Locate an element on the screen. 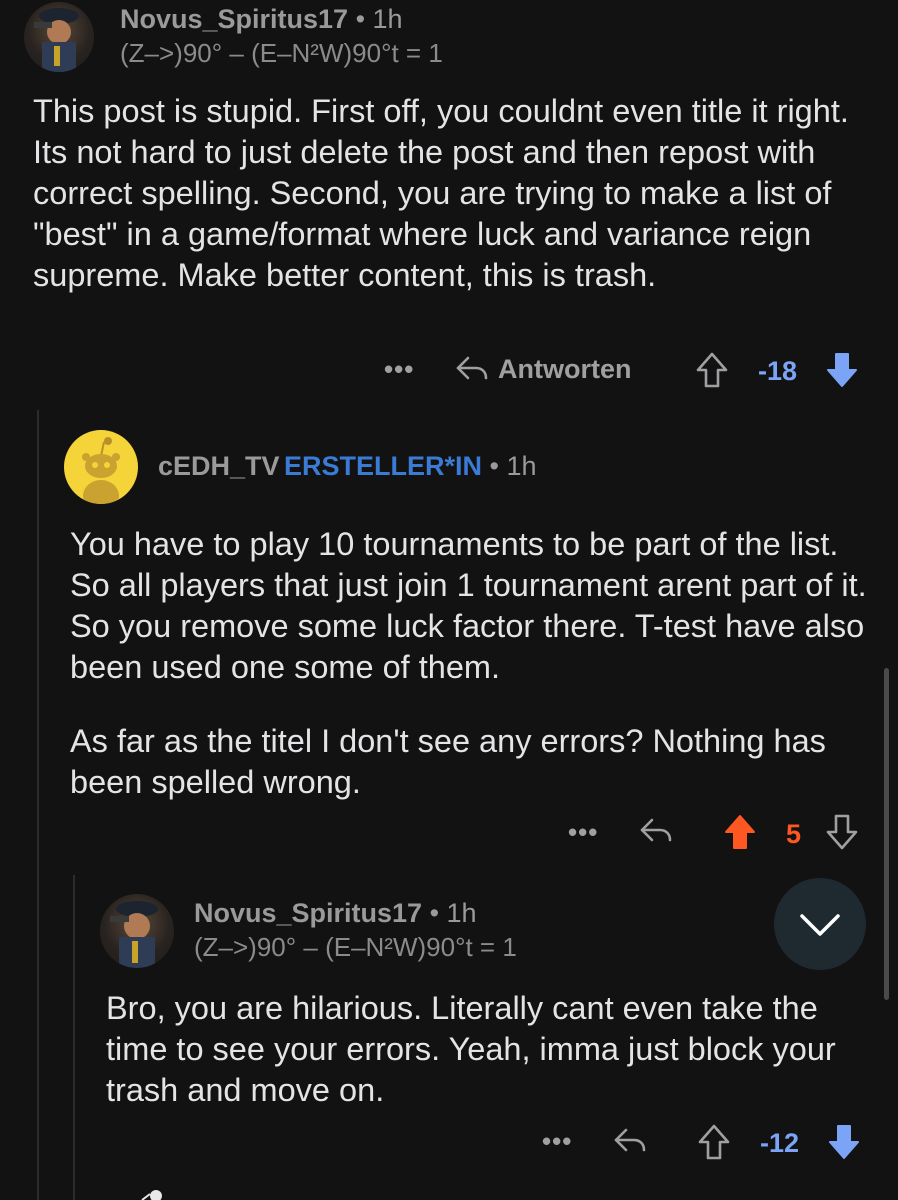 This screenshot has height=1200, width=898. comment-header: cEDH_TV ERSTELLER*IN • 1h is located at coordinates (347, 466).